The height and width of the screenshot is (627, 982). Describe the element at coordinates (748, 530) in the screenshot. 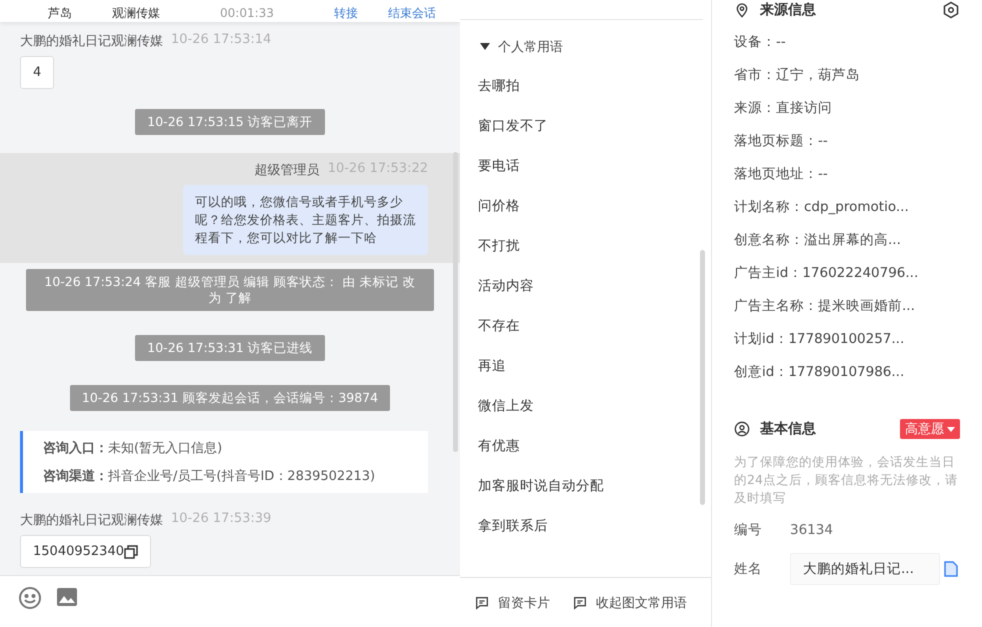

I see `field-label: 编号` at that location.